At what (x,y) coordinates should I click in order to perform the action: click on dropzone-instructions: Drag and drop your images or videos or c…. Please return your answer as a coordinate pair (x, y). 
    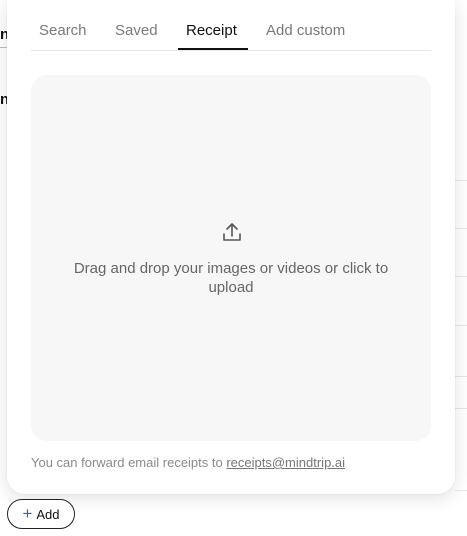
    Looking at the image, I should click on (231, 278).